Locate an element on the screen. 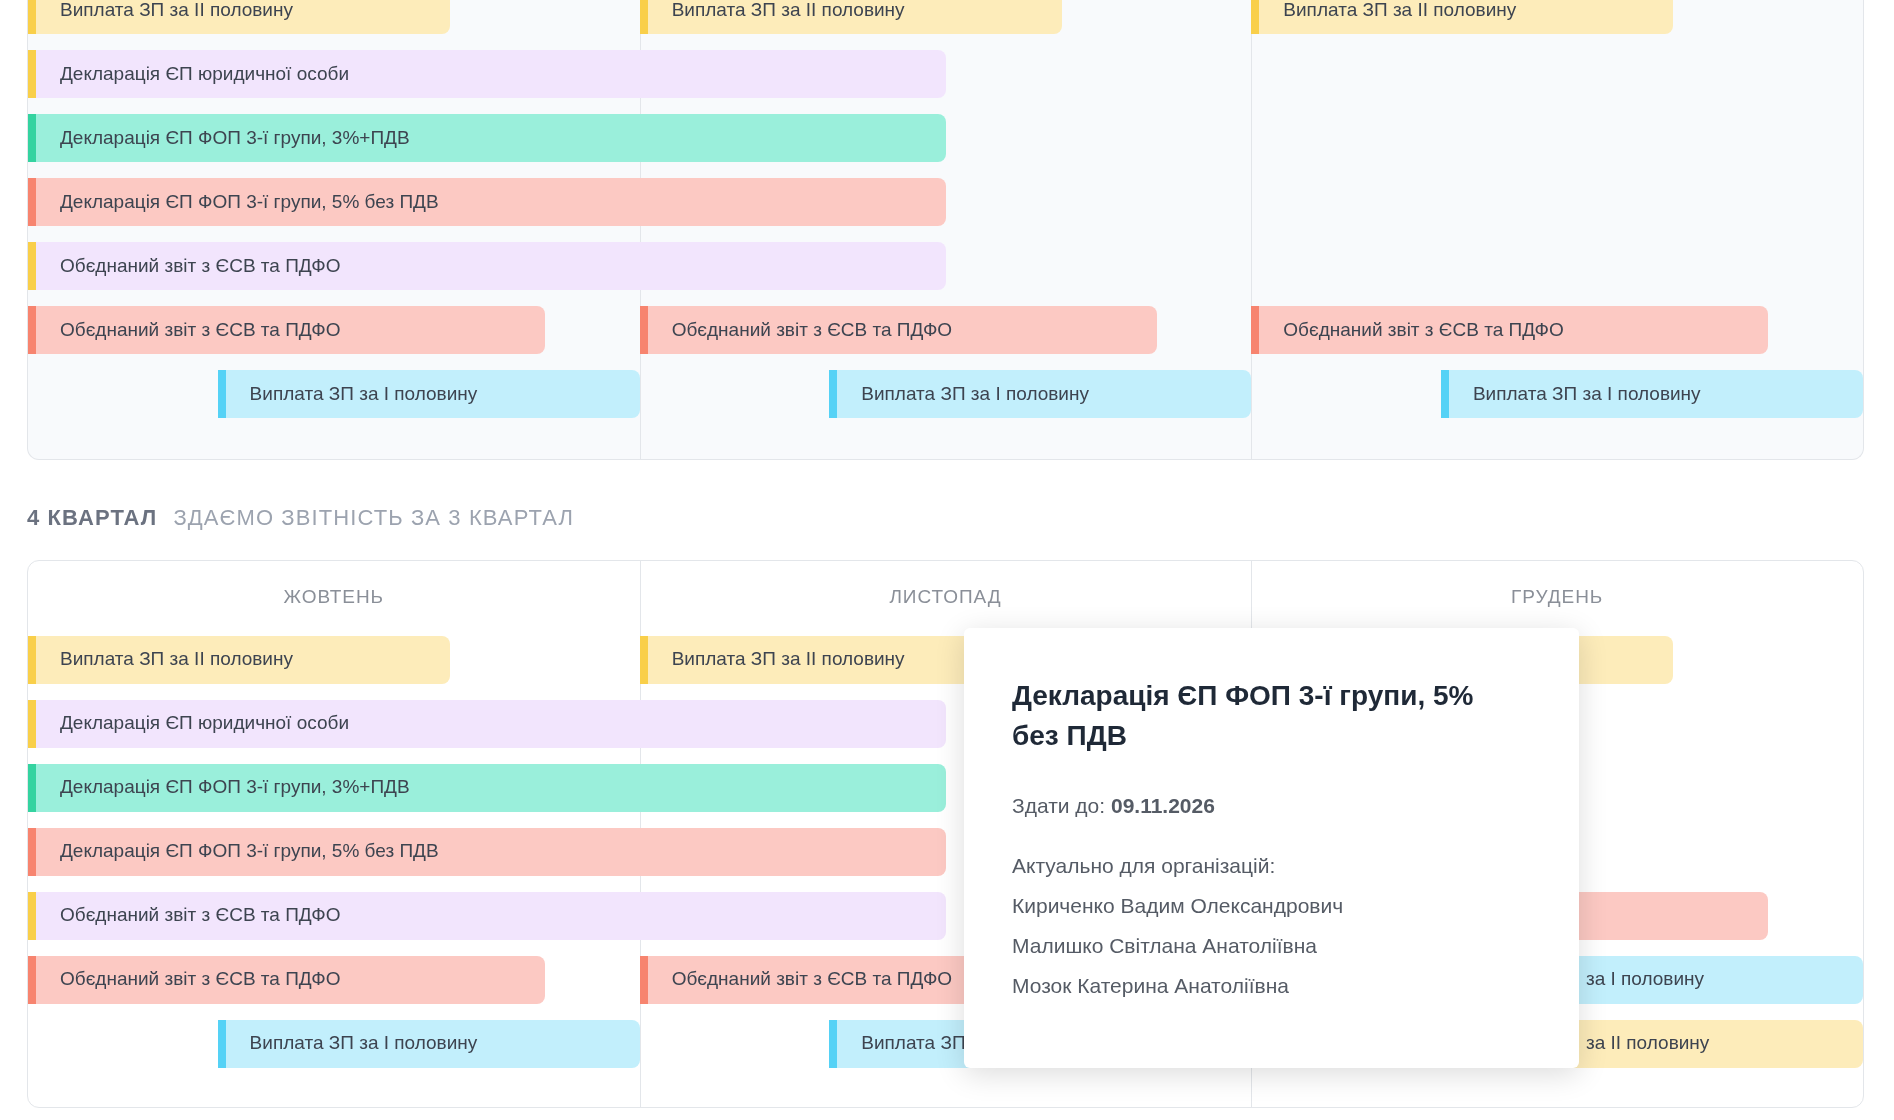  quarter-subtitle: ЗДАЄМО ЗВІТНІСТЬ ЗА 3 КВАРТАЛ is located at coordinates (374, 518).